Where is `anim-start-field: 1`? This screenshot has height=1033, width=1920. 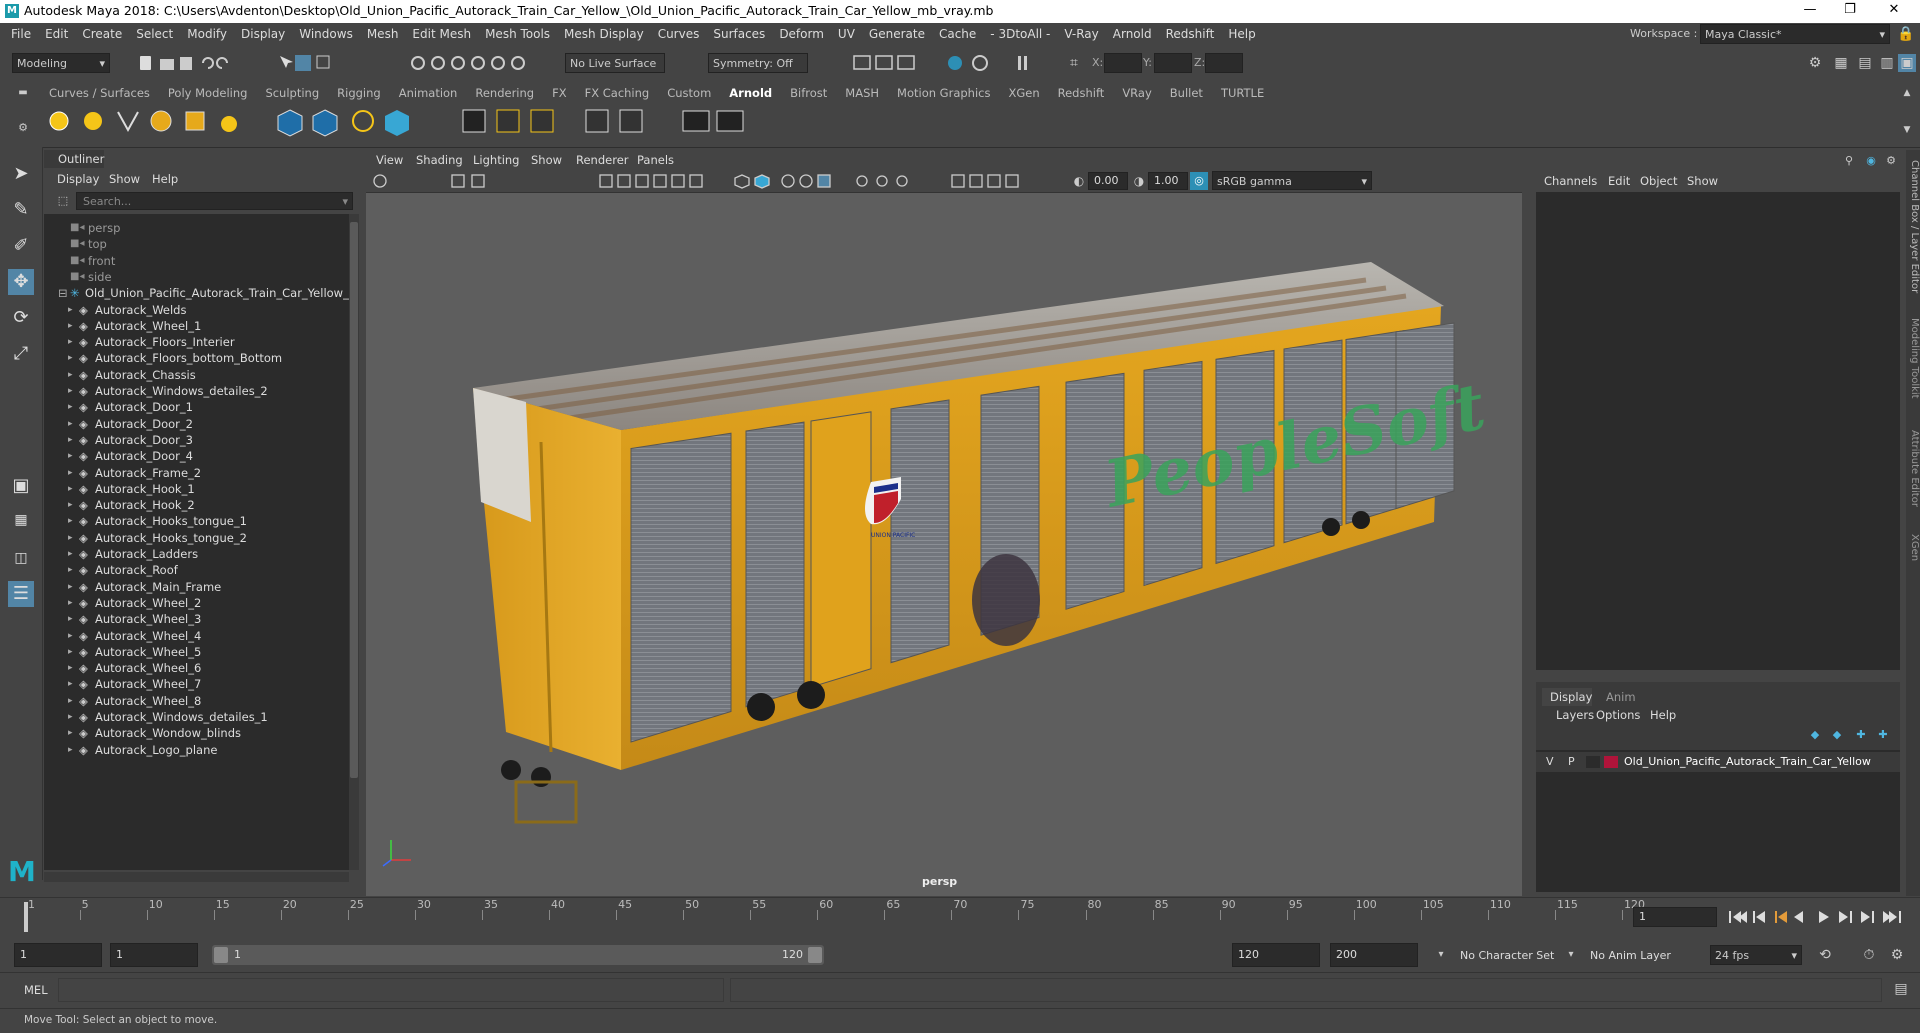
anim-start-field: 1 is located at coordinates (154, 955).